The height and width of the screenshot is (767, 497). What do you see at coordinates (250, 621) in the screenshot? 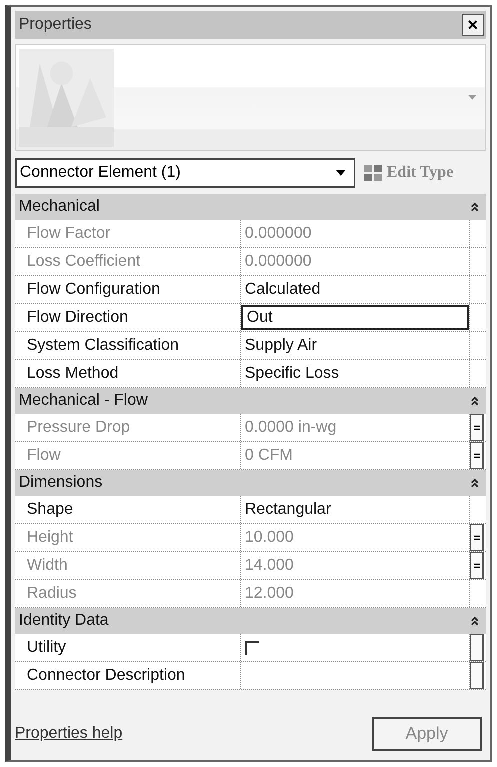
I see `group-header: Identity Data` at bounding box center [250, 621].